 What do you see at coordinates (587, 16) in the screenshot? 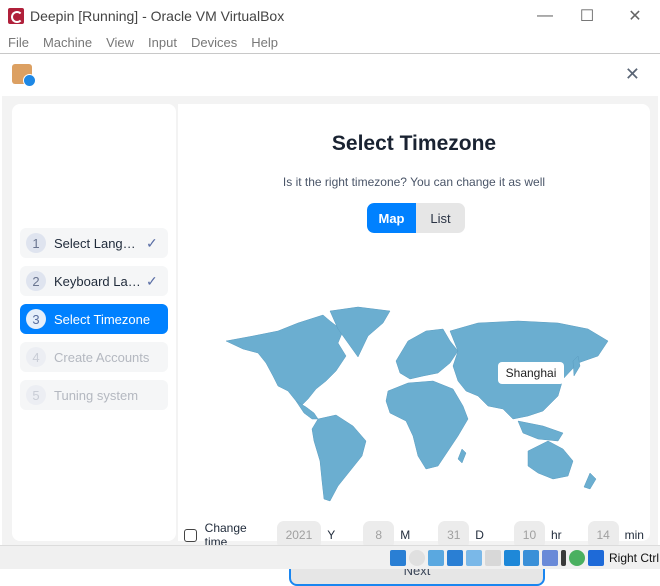
I see `maximize-button: ☐` at bounding box center [587, 16].